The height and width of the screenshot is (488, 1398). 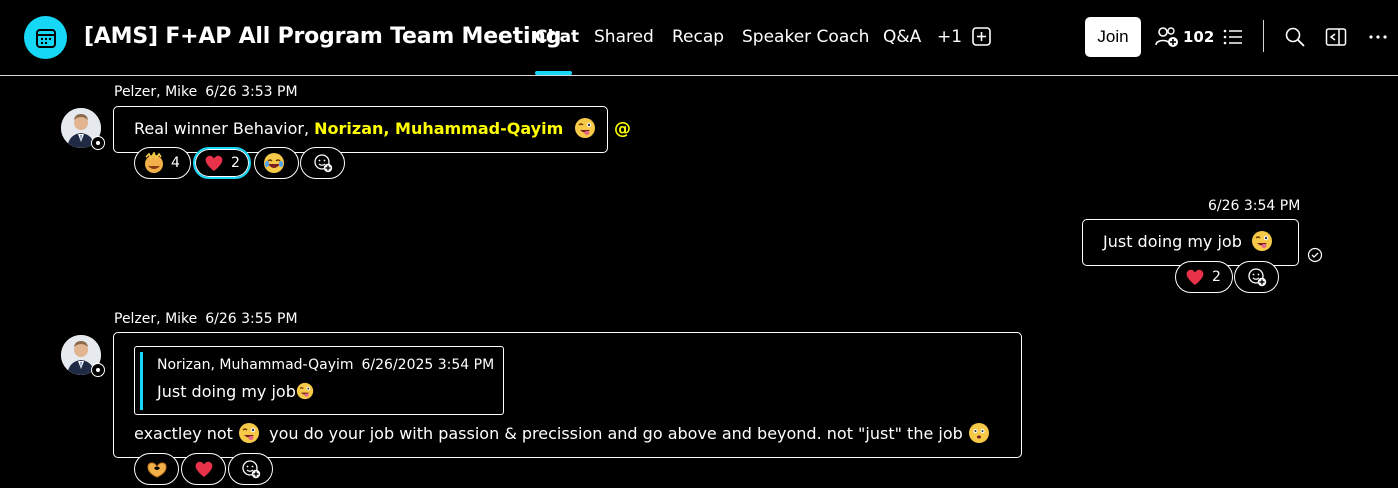 What do you see at coordinates (981, 36) in the screenshot?
I see `add-tab-icon` at bounding box center [981, 36].